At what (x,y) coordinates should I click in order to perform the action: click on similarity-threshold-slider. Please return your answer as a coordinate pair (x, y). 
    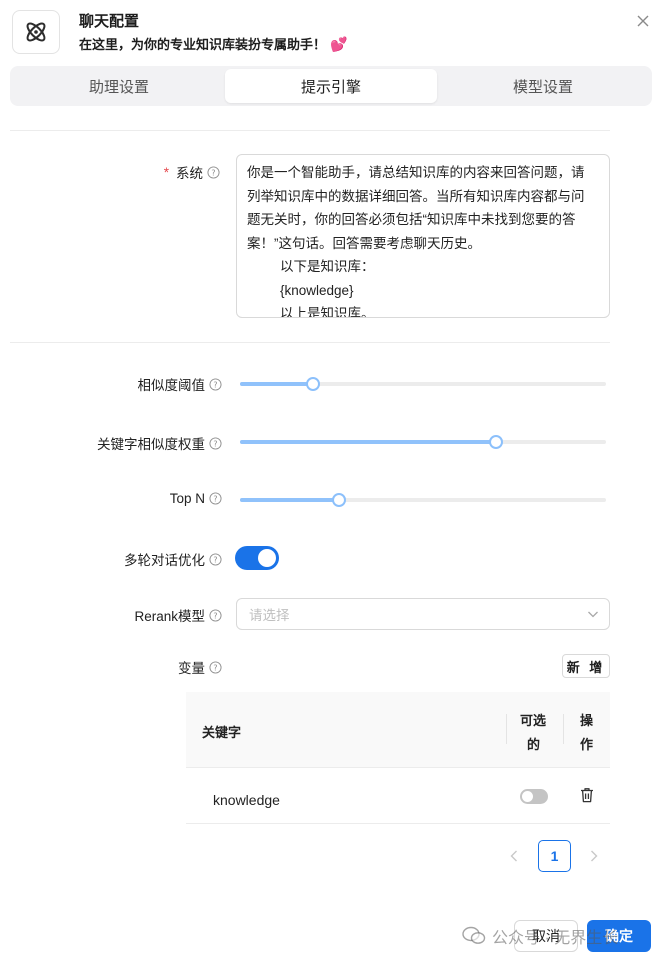
    Looking at the image, I should click on (423, 384).